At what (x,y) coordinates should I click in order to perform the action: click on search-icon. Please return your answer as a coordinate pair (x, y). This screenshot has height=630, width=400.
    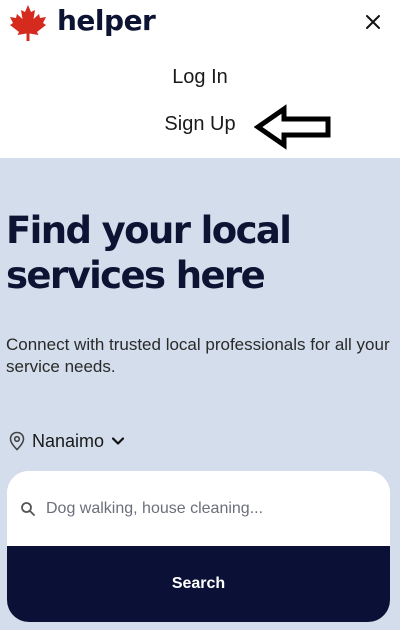
    Looking at the image, I should click on (28, 508).